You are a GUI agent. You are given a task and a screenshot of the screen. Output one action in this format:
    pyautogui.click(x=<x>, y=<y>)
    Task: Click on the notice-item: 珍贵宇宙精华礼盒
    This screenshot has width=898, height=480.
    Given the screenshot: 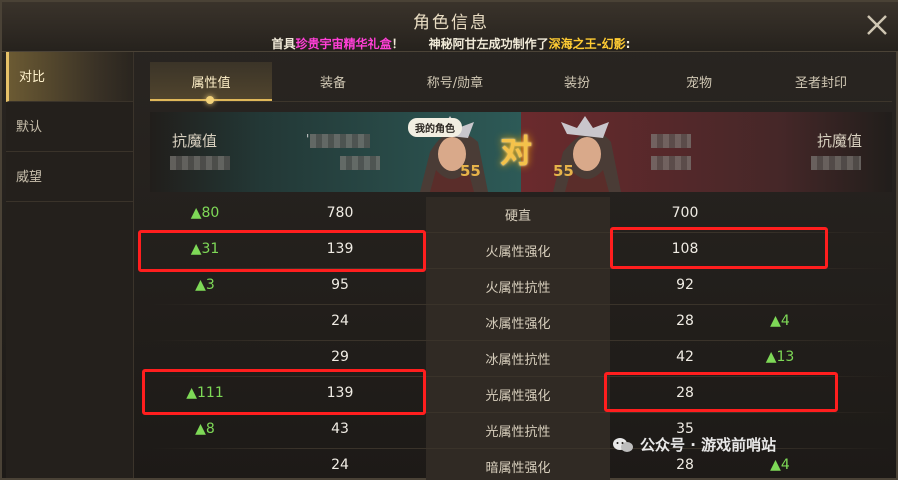 What is the action you would take?
    pyautogui.click(x=343, y=44)
    